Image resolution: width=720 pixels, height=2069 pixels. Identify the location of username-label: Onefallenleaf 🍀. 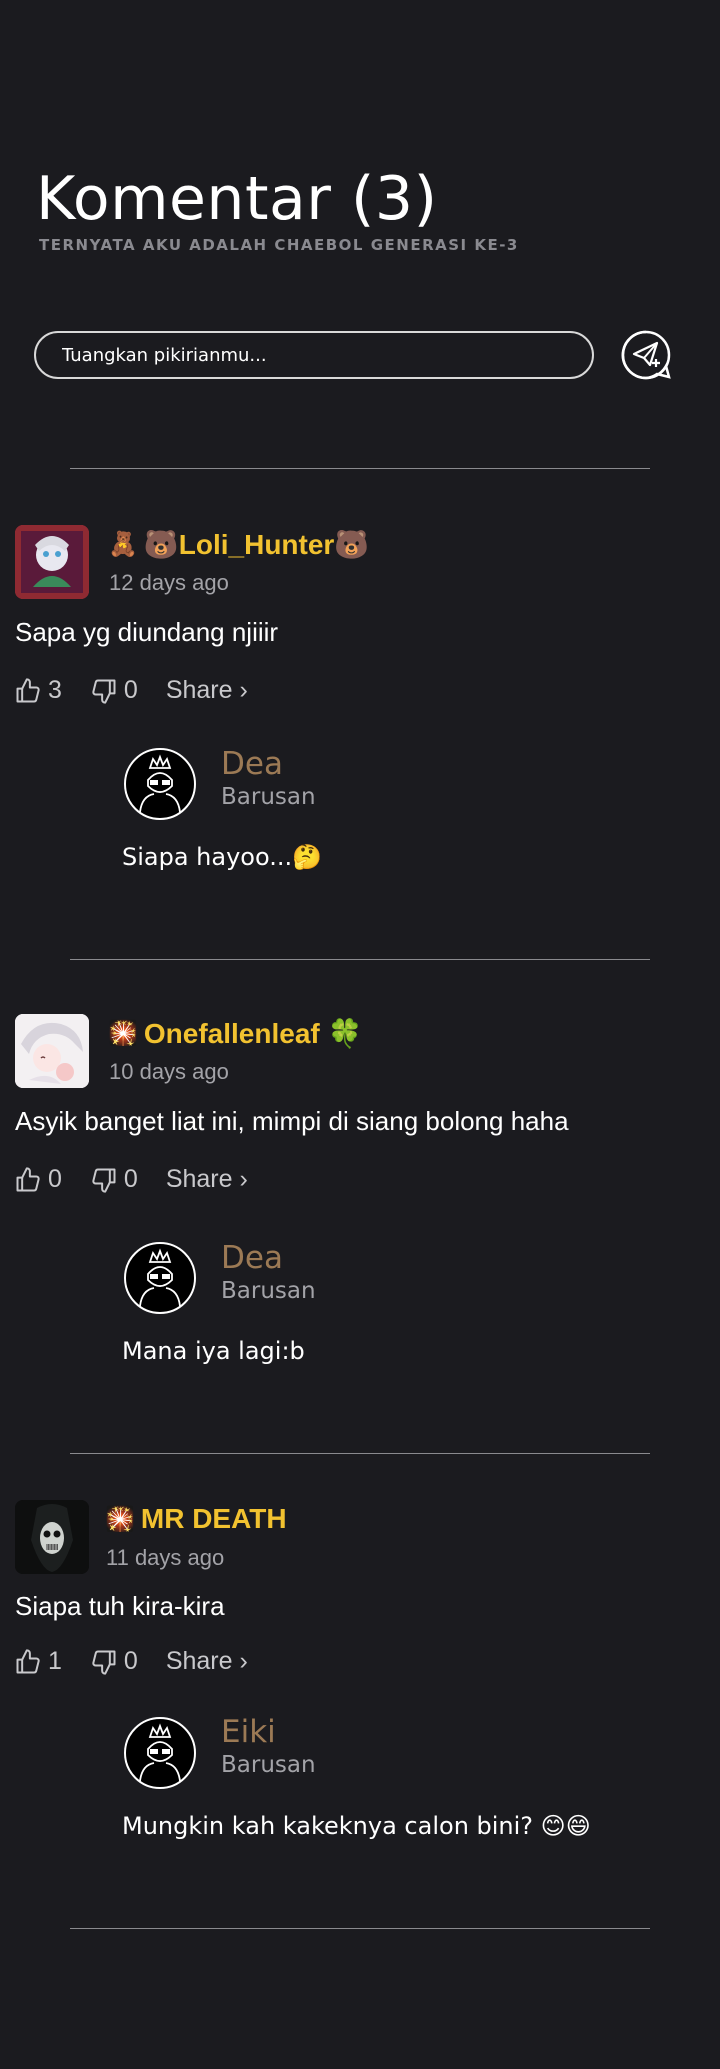
(253, 1033).